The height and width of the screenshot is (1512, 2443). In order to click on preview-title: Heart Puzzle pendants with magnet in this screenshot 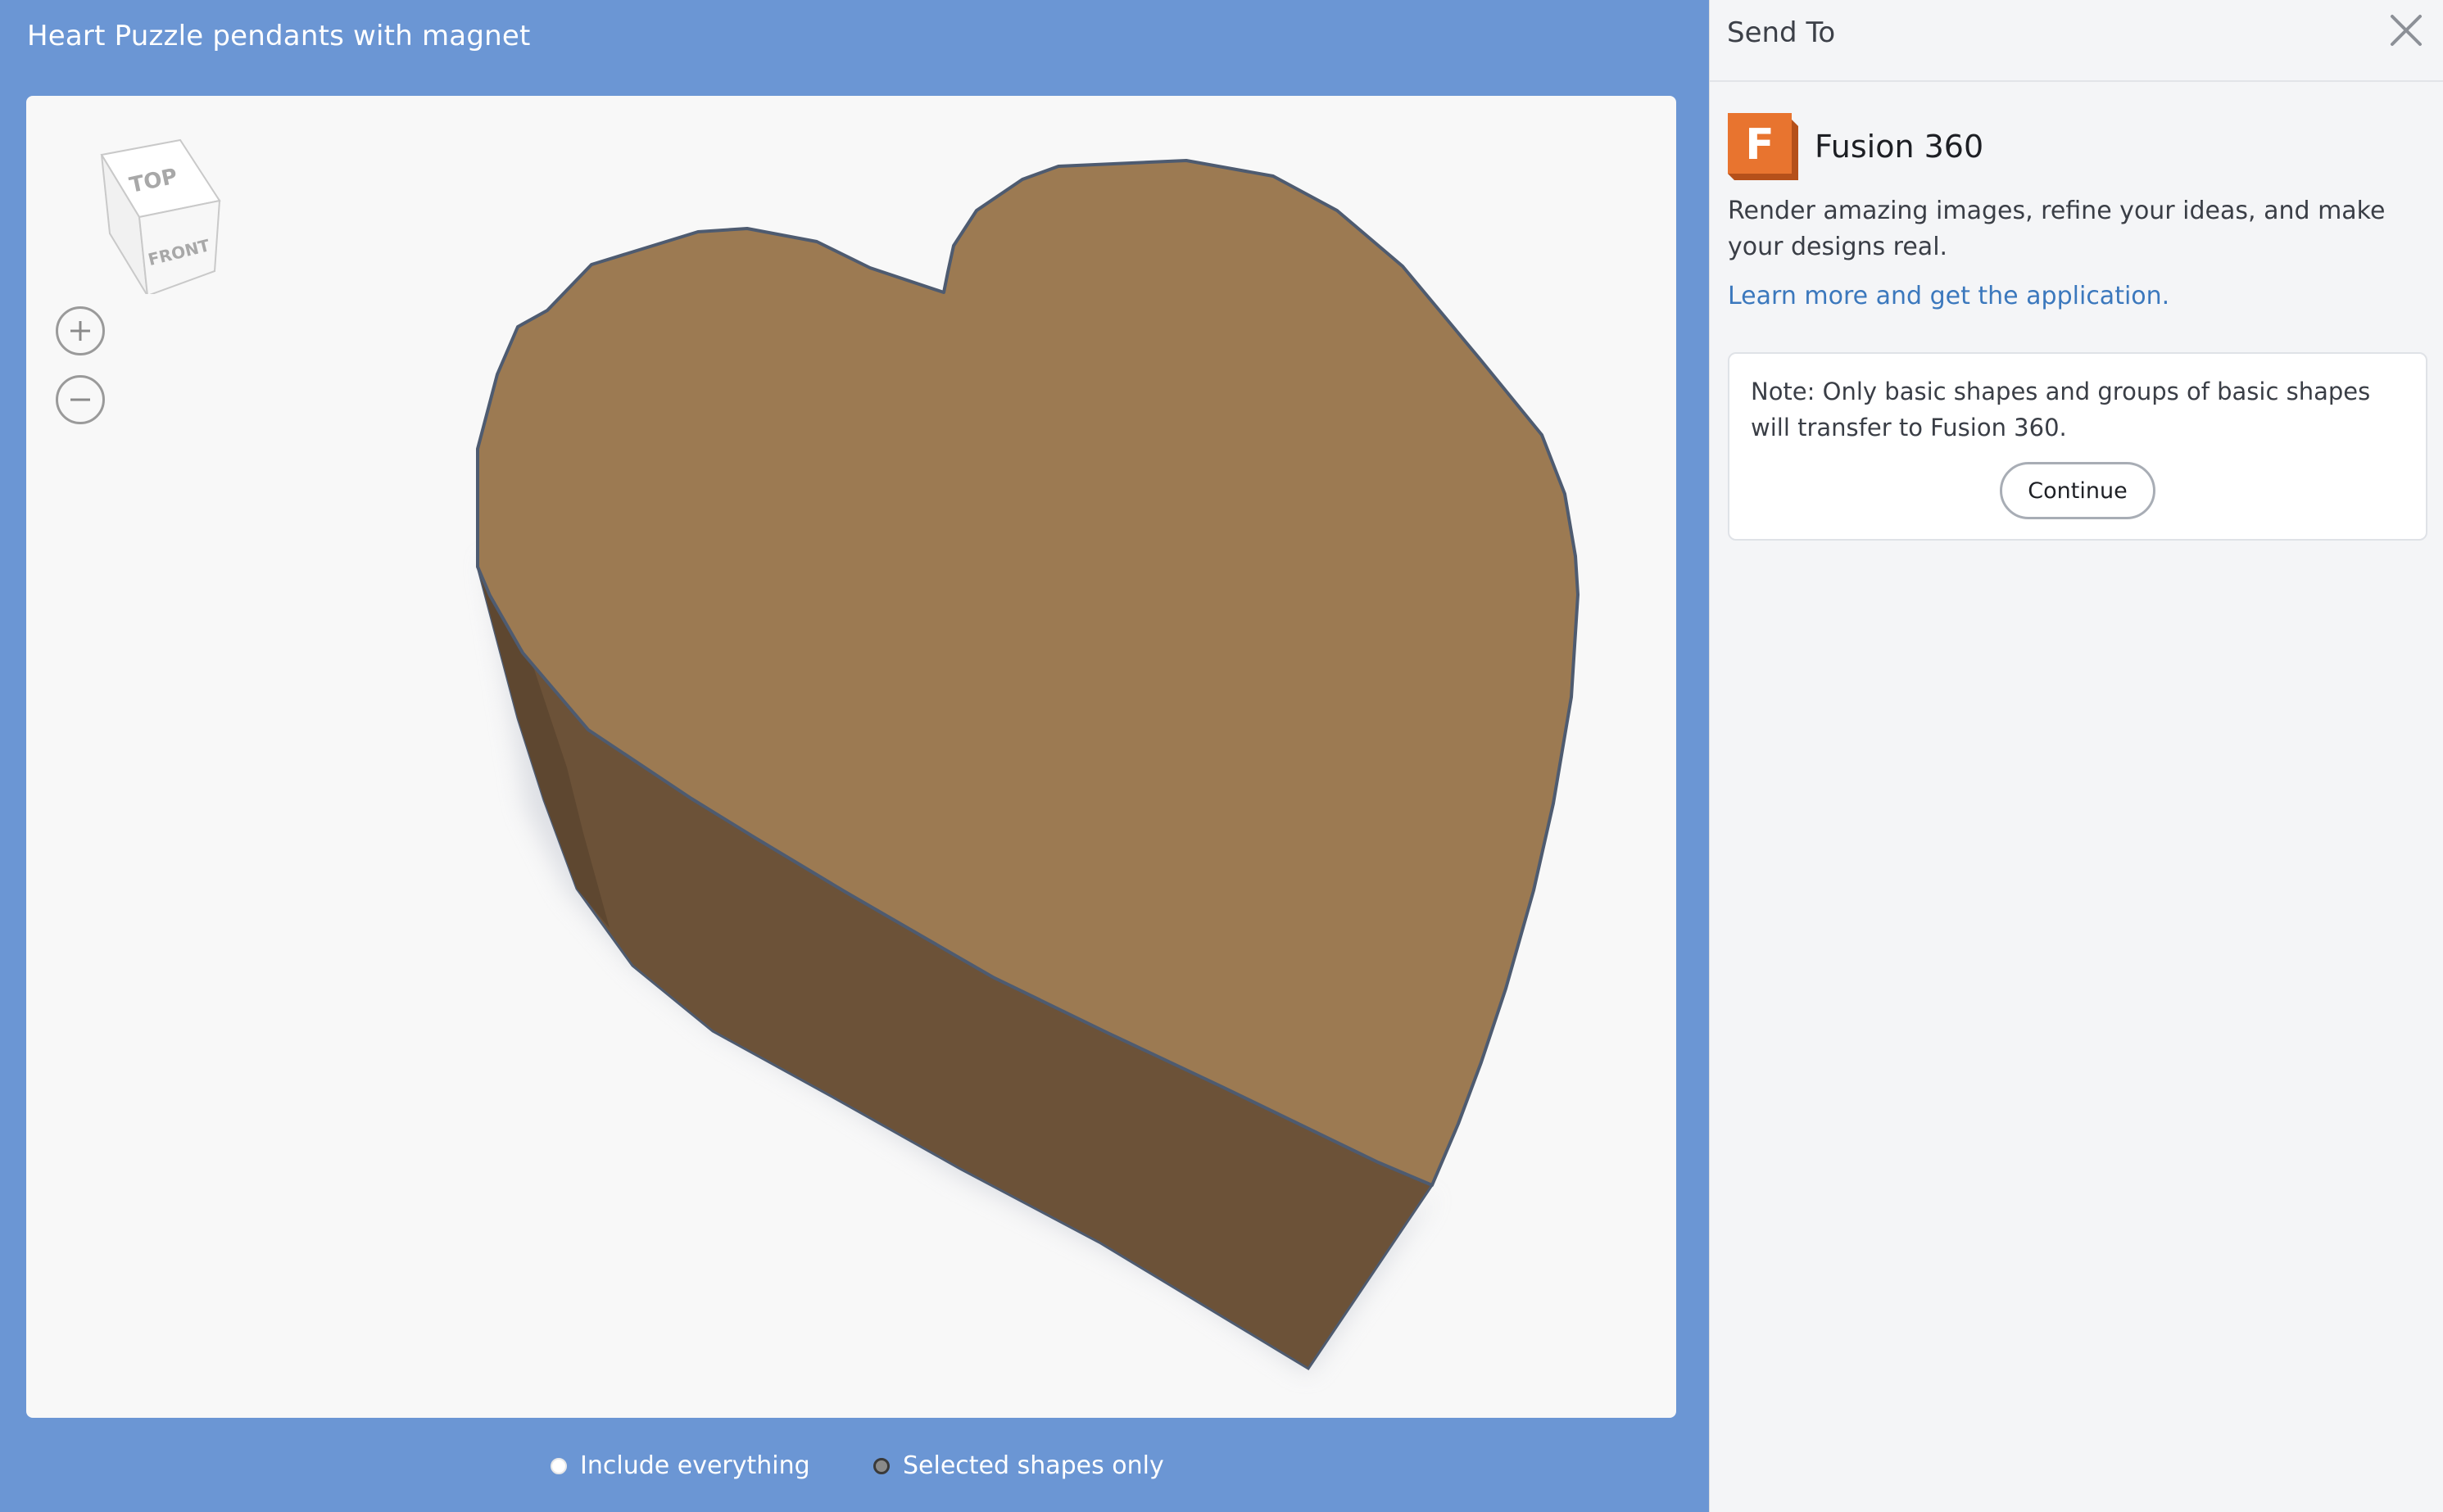, I will do `click(279, 36)`.